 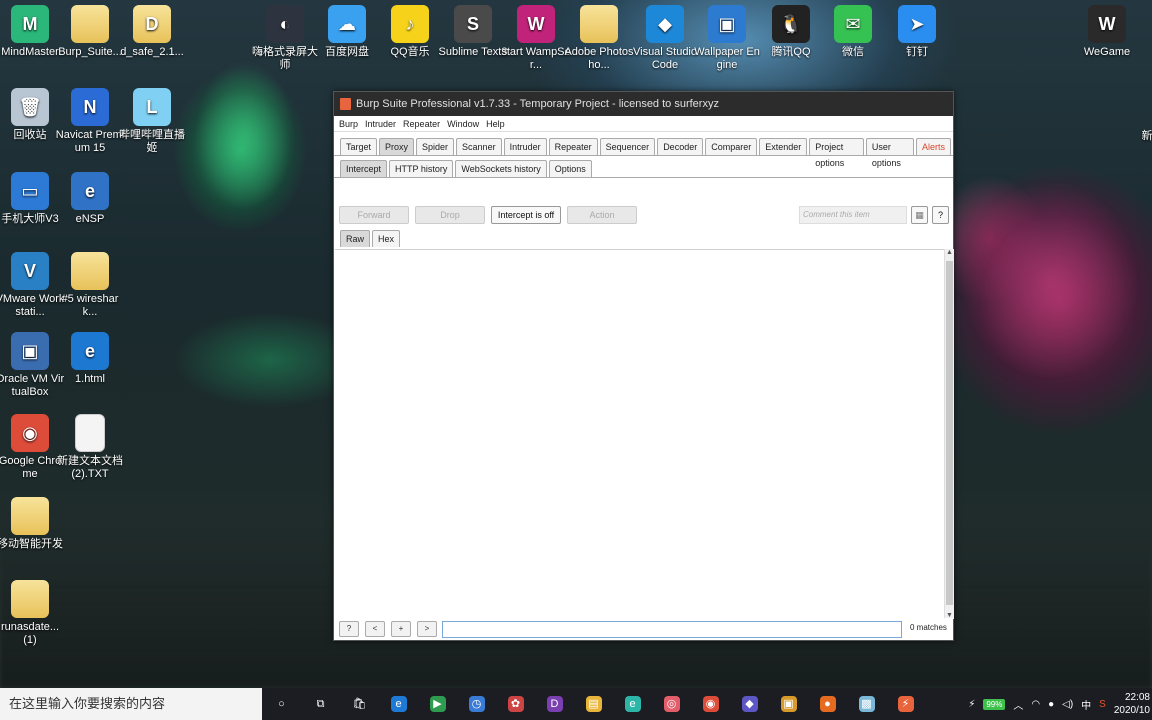 What do you see at coordinates (1051, 704) in the screenshot?
I see `app-tray-icon: ●` at bounding box center [1051, 704].